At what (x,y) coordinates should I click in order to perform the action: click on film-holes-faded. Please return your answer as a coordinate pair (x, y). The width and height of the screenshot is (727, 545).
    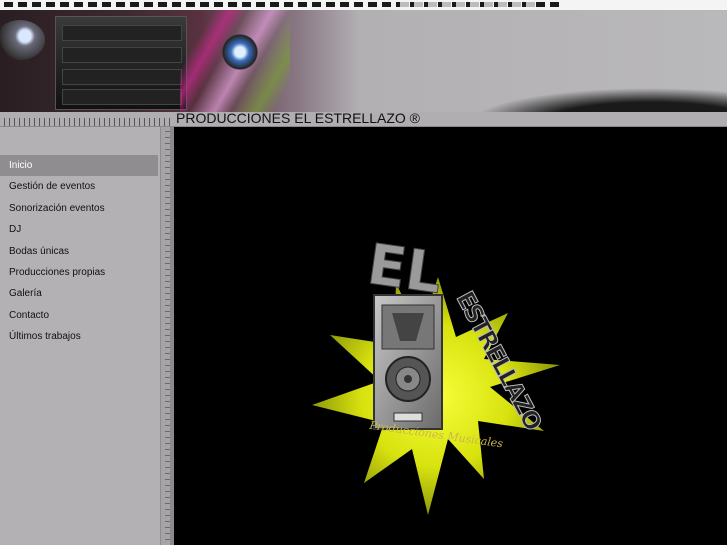
    Looking at the image, I should click on (470, 4).